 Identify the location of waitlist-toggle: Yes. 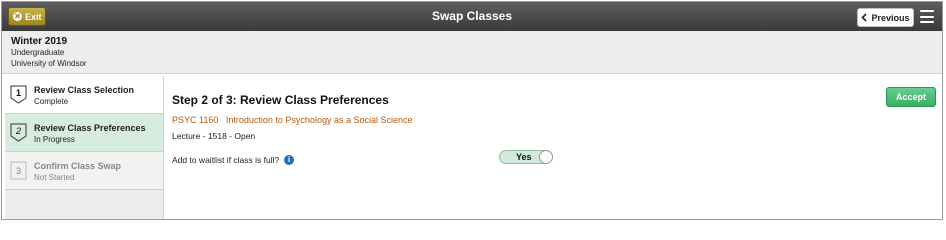
(526, 157).